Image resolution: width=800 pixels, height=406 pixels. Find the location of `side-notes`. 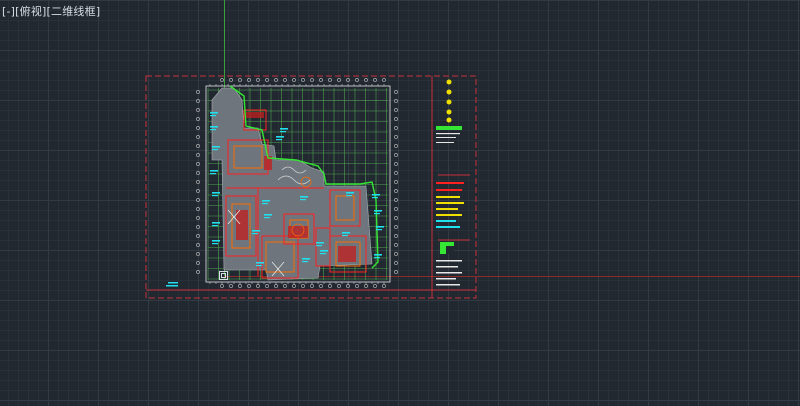

side-notes is located at coordinates (172, 284).